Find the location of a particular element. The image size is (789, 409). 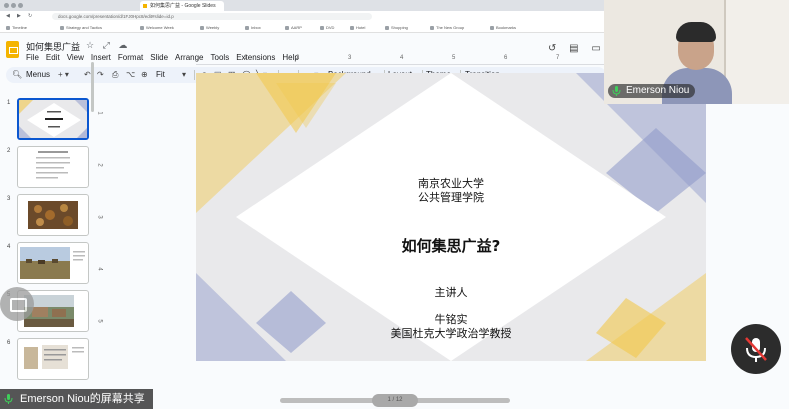

participant-hair is located at coordinates (696, 32).